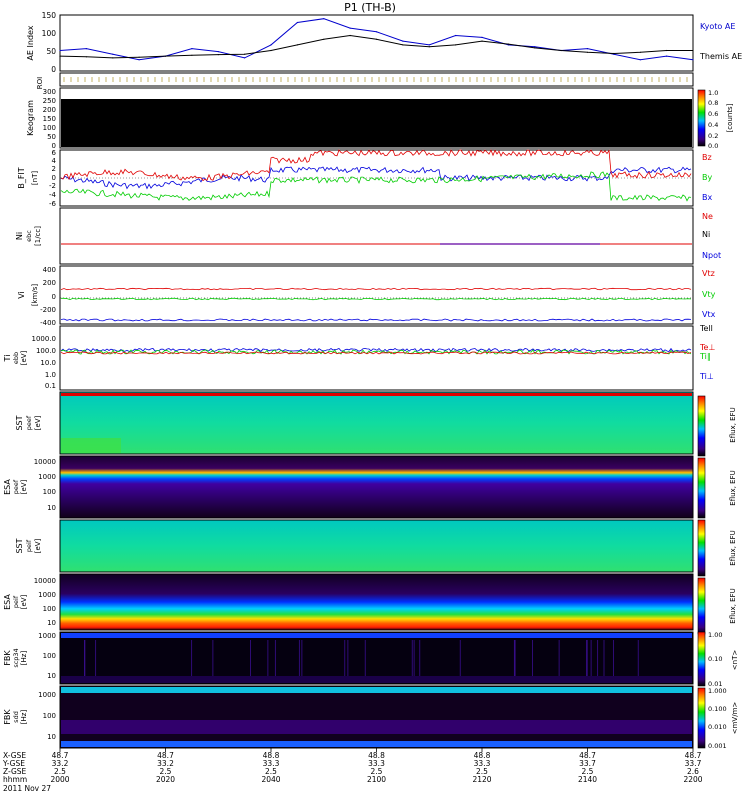  What do you see at coordinates (708, 273) in the screenshot?
I see `velocity-legend-vtz: Vtz` at bounding box center [708, 273].